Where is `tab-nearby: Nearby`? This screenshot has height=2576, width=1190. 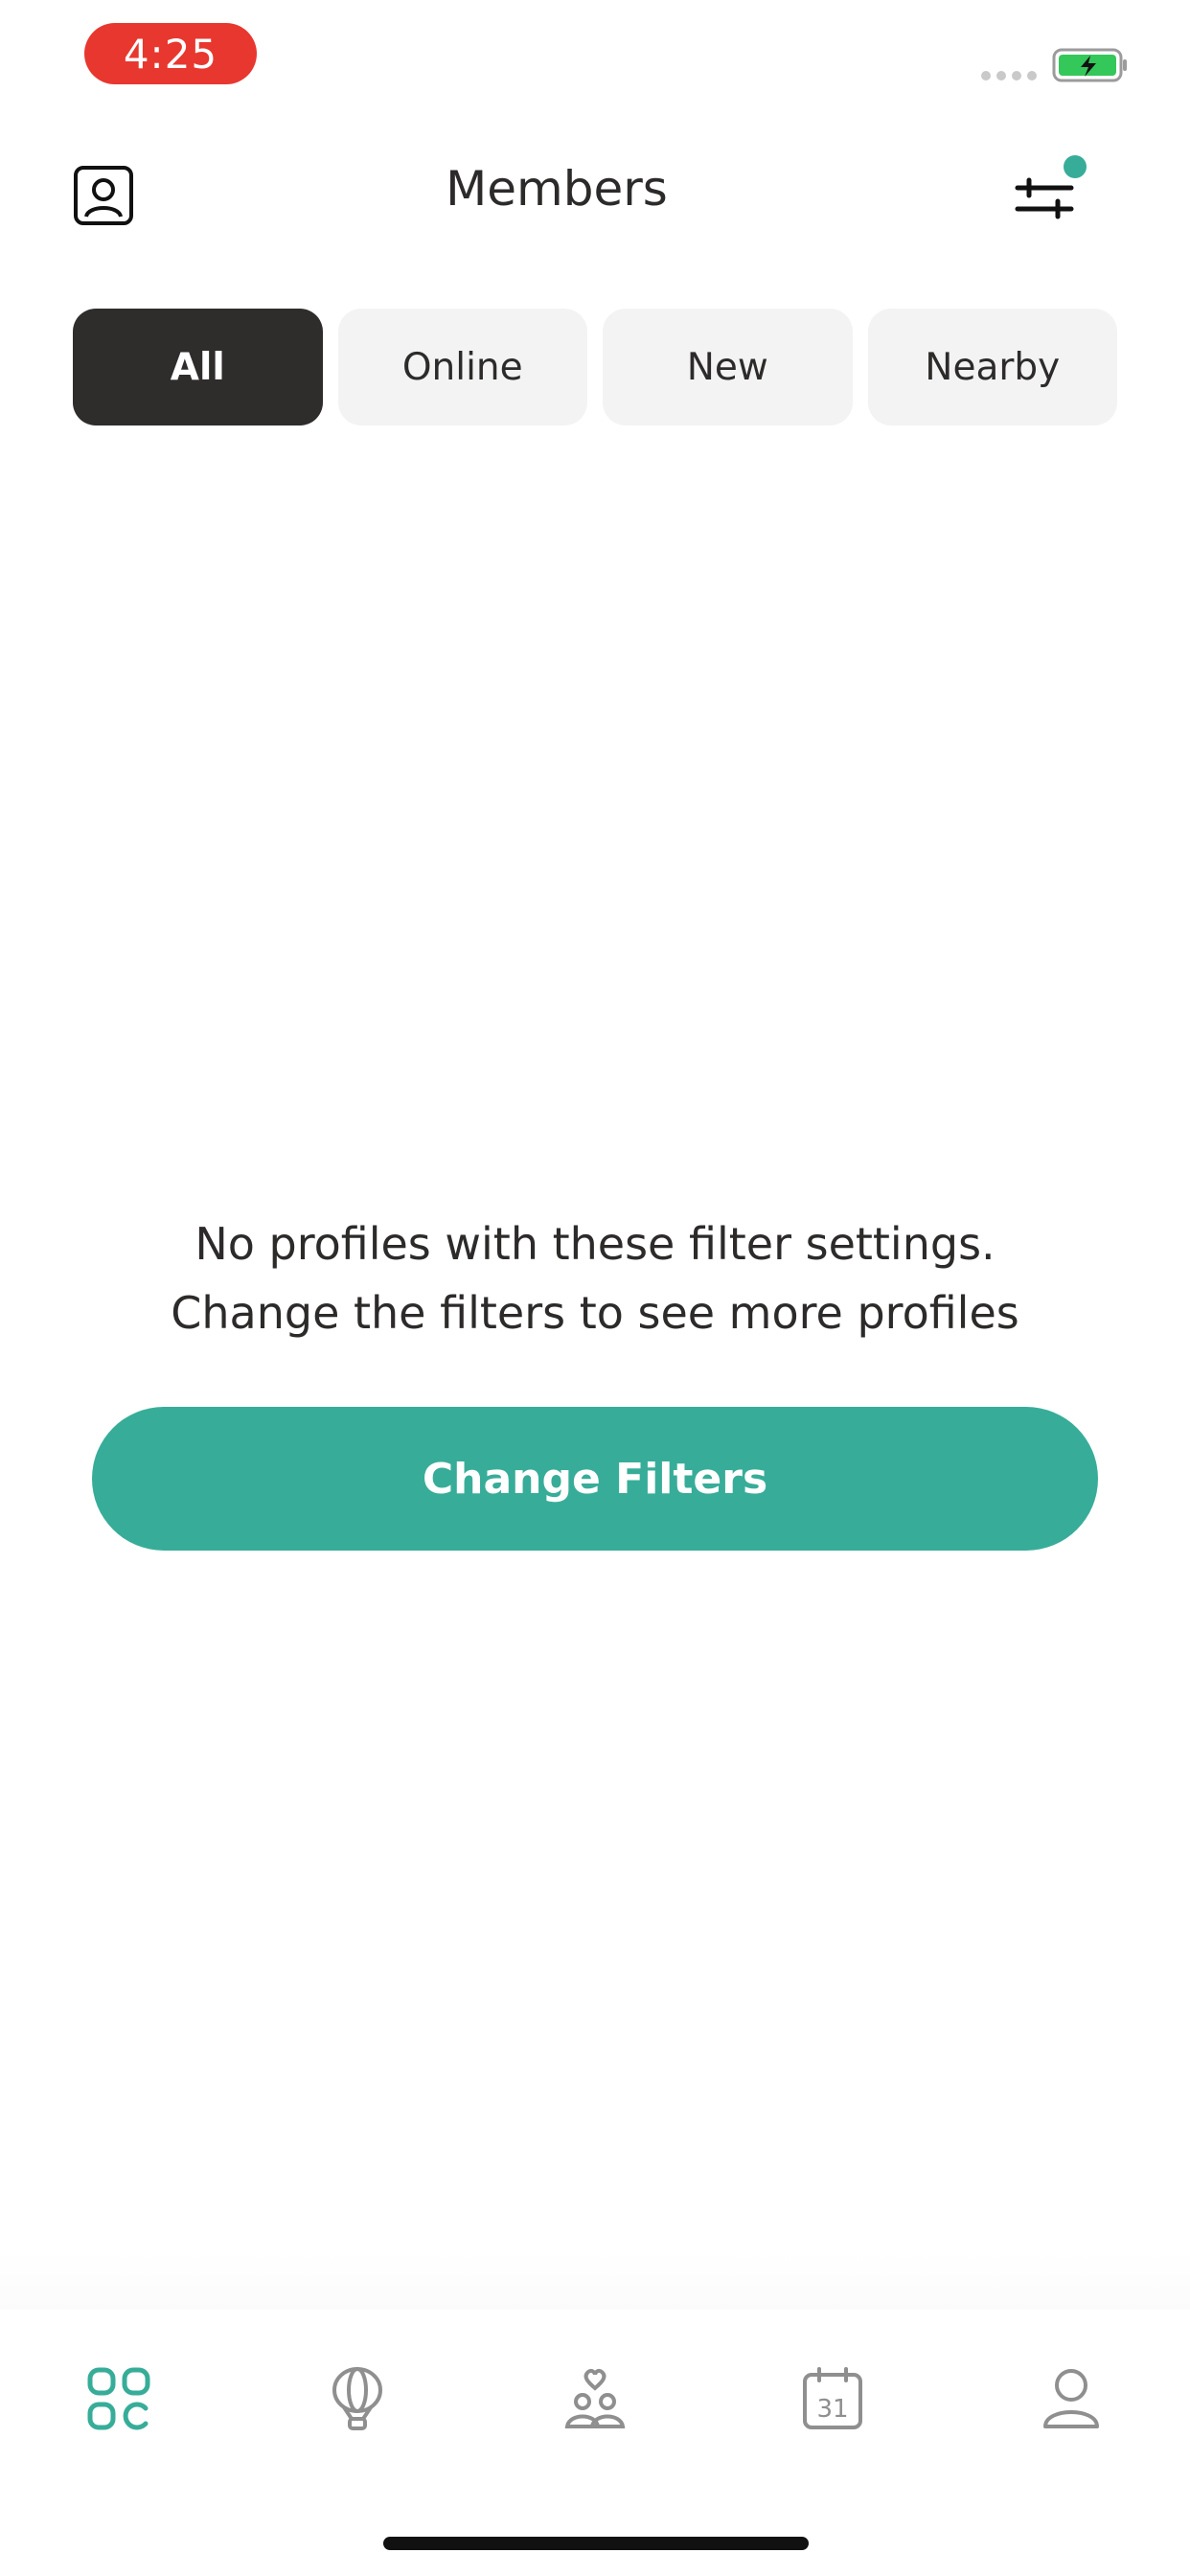
tab-nearby: Nearby is located at coordinates (992, 367).